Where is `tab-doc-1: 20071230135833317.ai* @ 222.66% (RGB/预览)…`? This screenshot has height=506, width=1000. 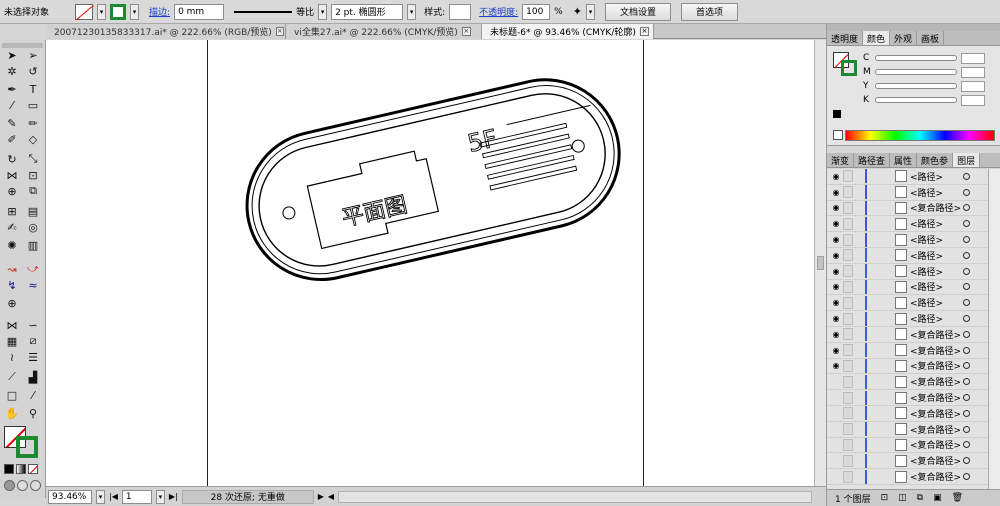 tab-doc-1: 20071230135833317.ai* @ 222.66% (RGB/预览)… is located at coordinates (166, 31).